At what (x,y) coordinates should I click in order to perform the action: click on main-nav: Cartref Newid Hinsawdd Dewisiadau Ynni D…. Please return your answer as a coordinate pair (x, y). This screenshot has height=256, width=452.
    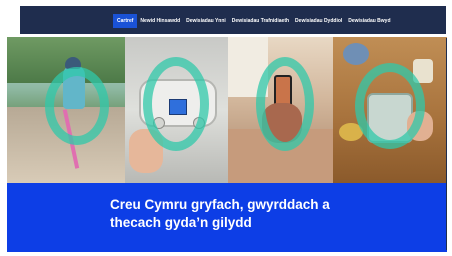
    Looking at the image, I should click on (253, 21).